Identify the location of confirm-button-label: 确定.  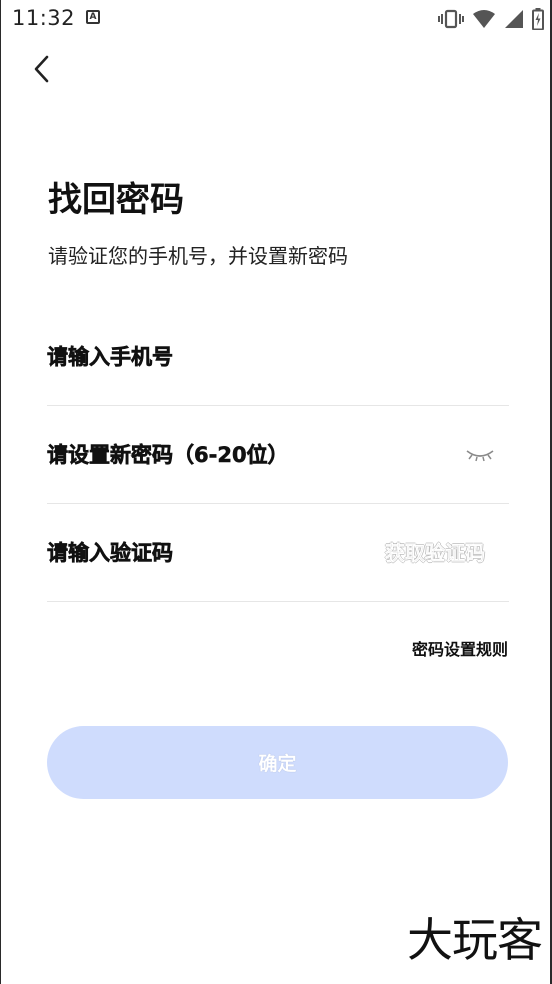
(277, 764).